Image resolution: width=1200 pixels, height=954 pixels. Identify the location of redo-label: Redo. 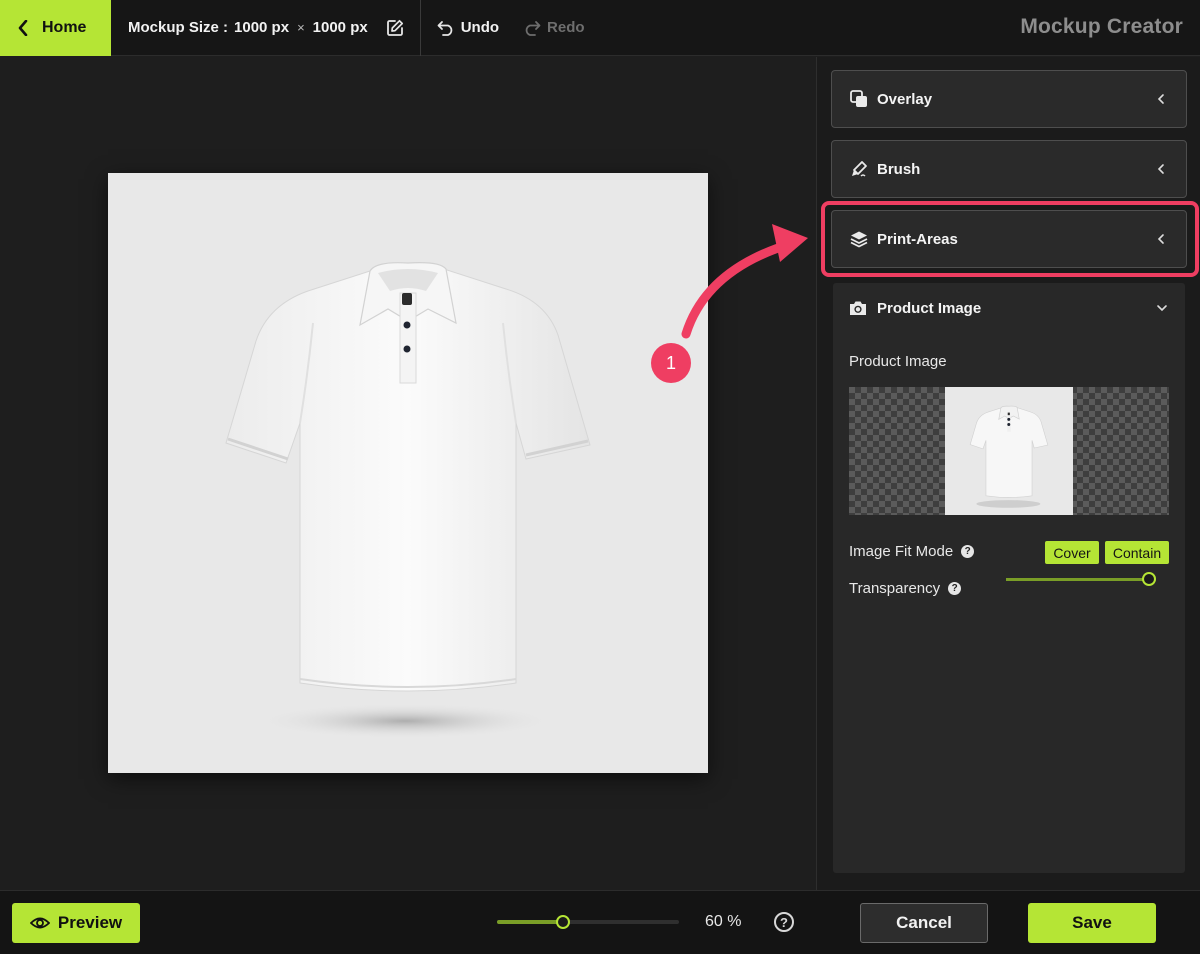
(566, 27).